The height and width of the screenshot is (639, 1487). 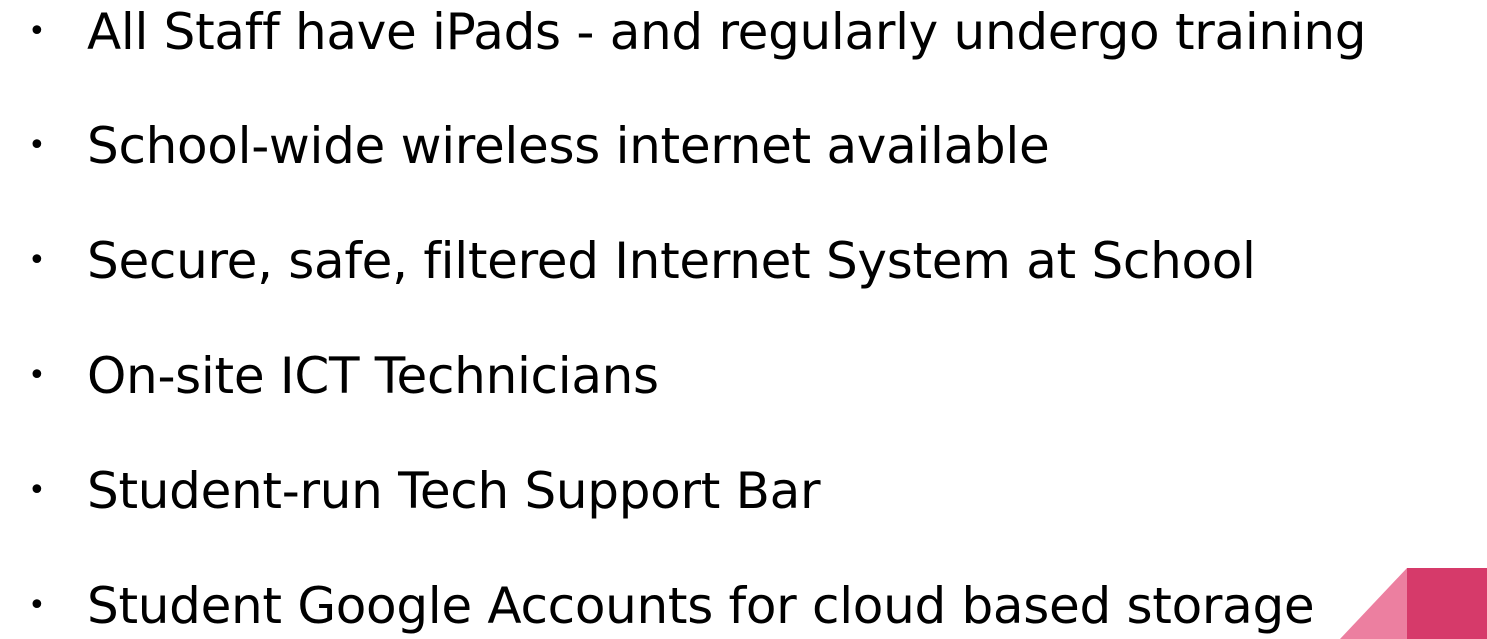 What do you see at coordinates (1447, 603) in the screenshot?
I see `corner-decoration-dark` at bounding box center [1447, 603].